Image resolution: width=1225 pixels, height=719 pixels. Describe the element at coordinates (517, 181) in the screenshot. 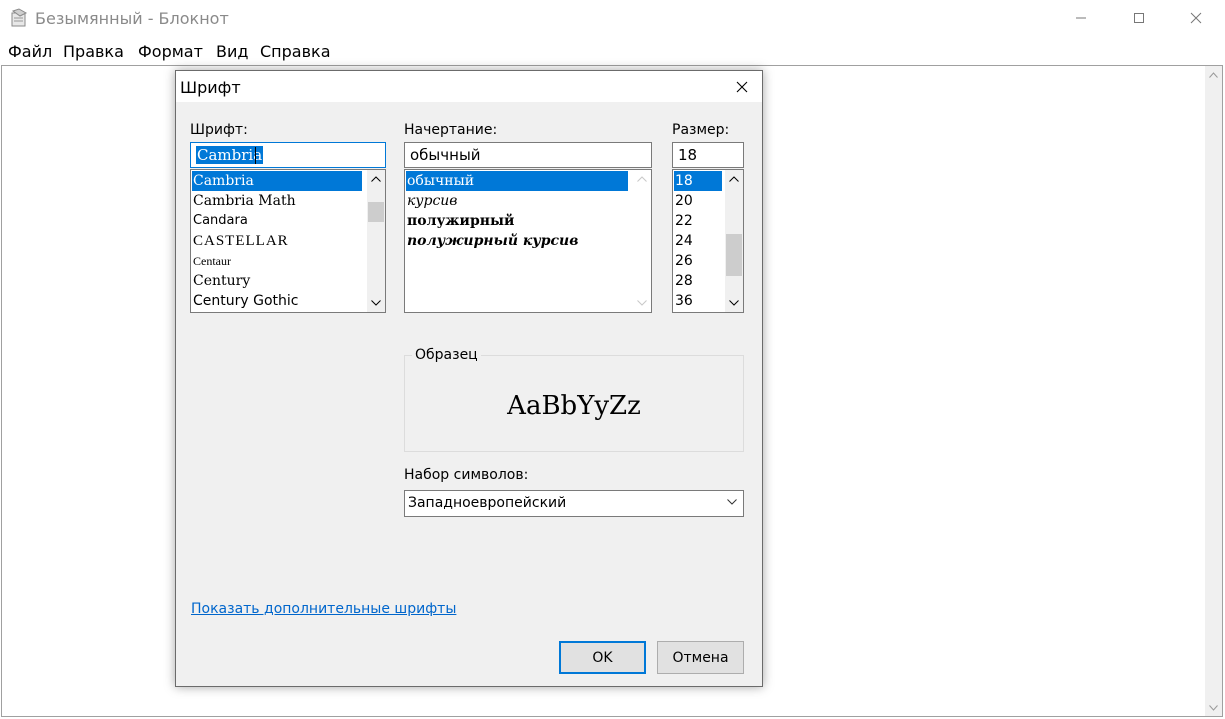

I see `list-item: обычный` at that location.